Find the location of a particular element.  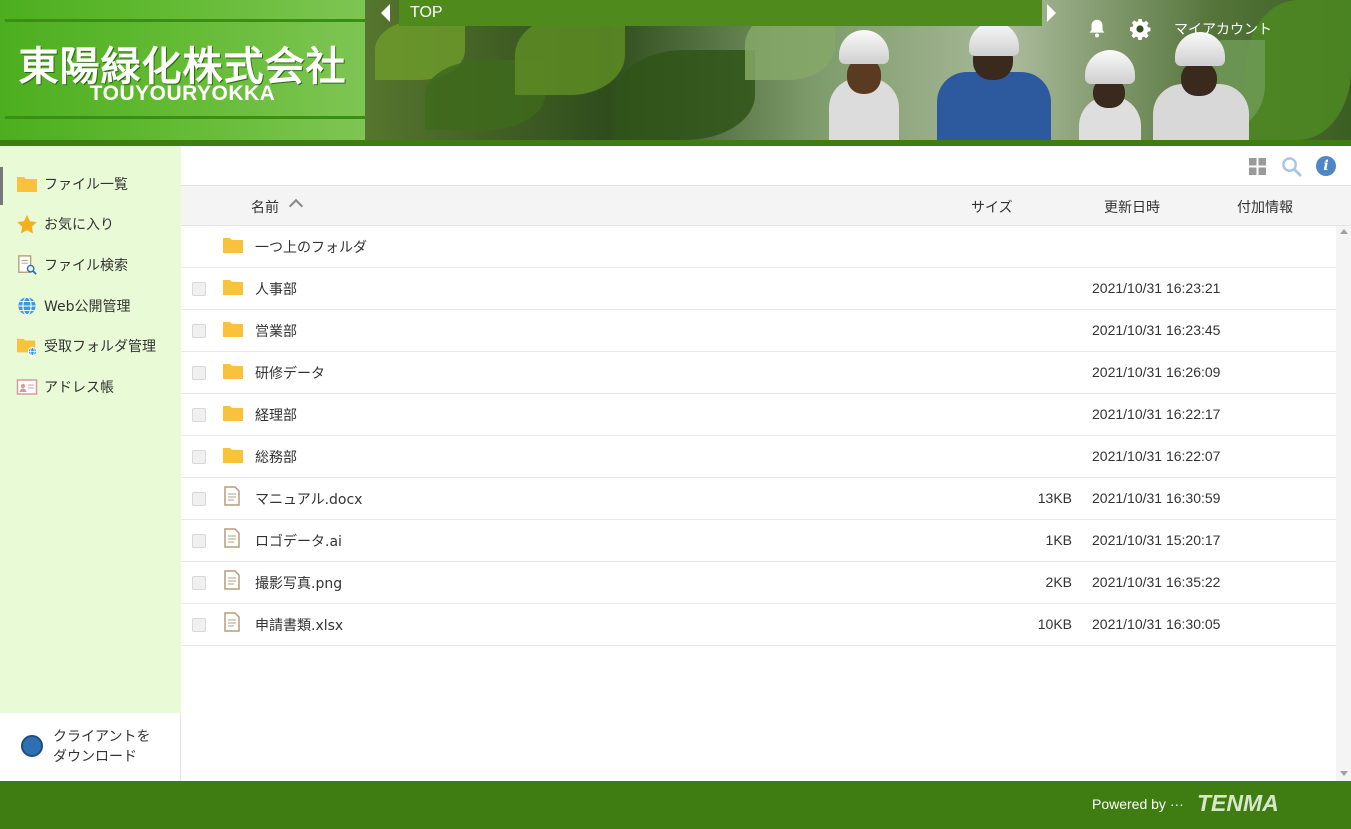

scroll-down-arrow is located at coordinates (1344, 773).